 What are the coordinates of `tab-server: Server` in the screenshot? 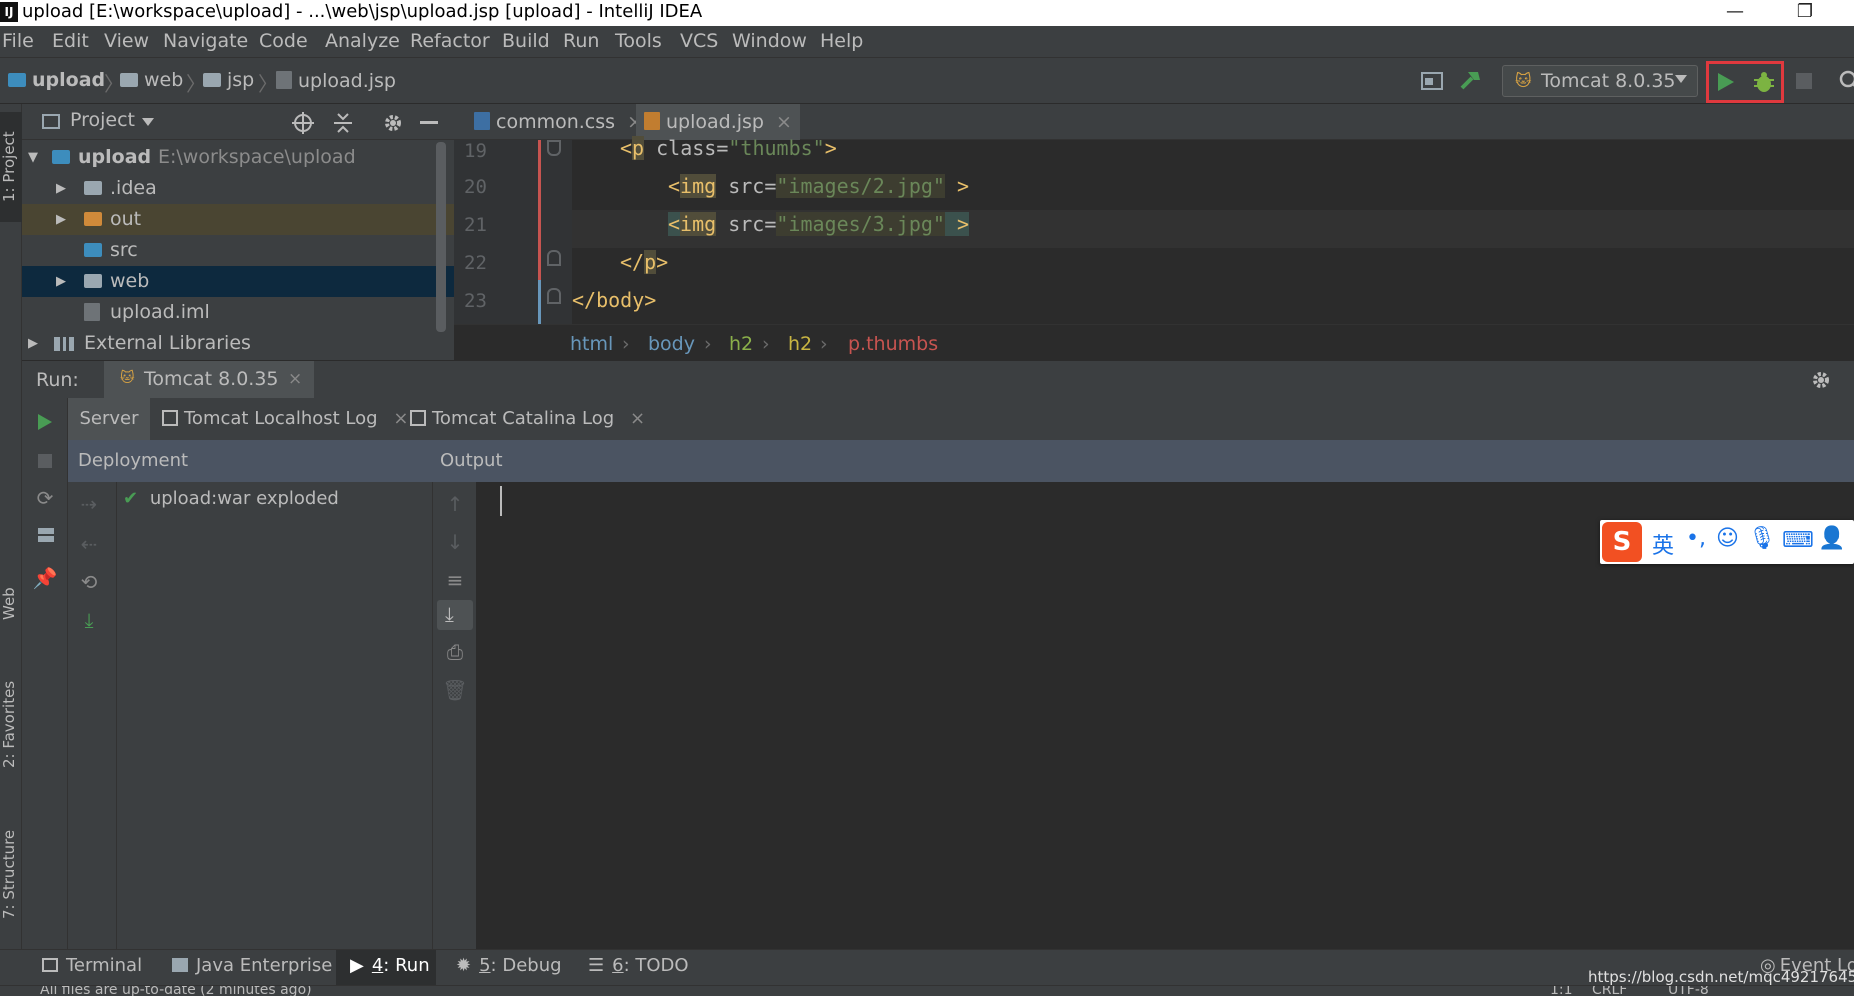 It's located at (109, 419).